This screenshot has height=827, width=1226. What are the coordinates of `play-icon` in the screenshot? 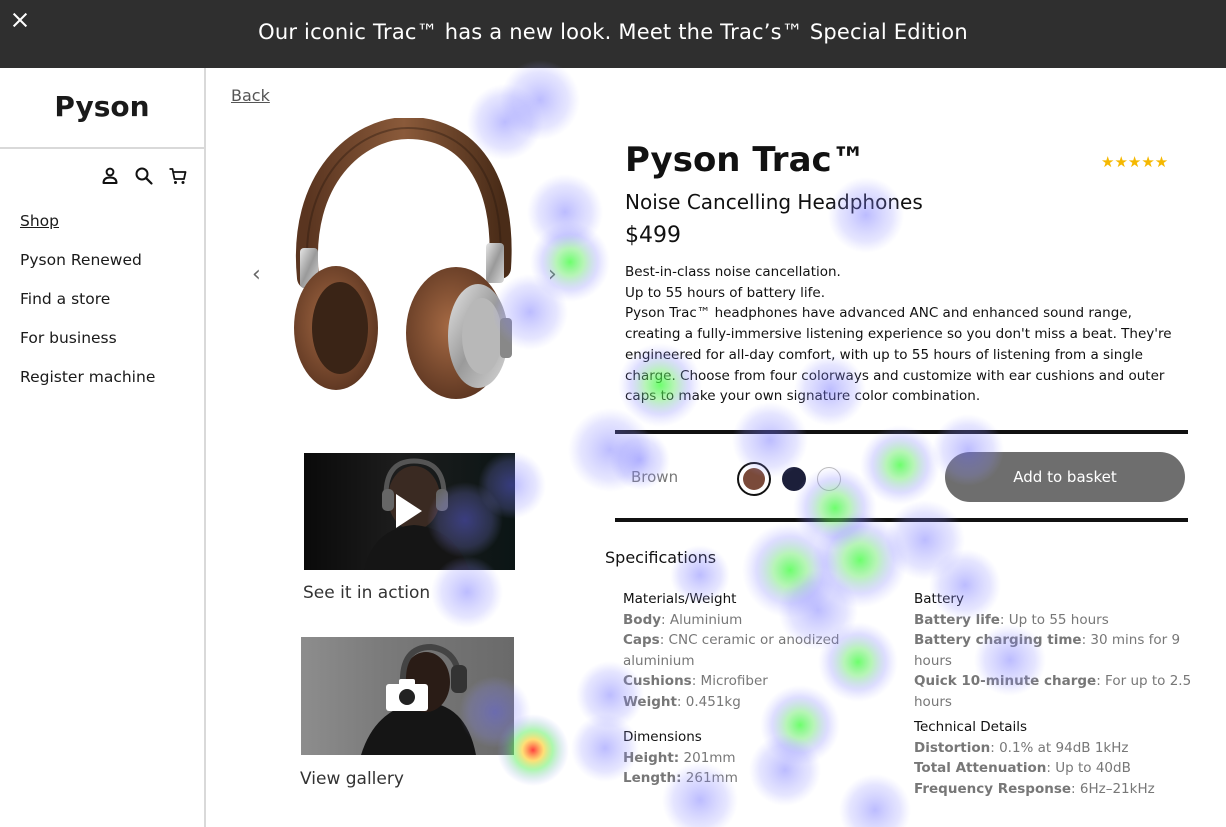 It's located at (409, 511).